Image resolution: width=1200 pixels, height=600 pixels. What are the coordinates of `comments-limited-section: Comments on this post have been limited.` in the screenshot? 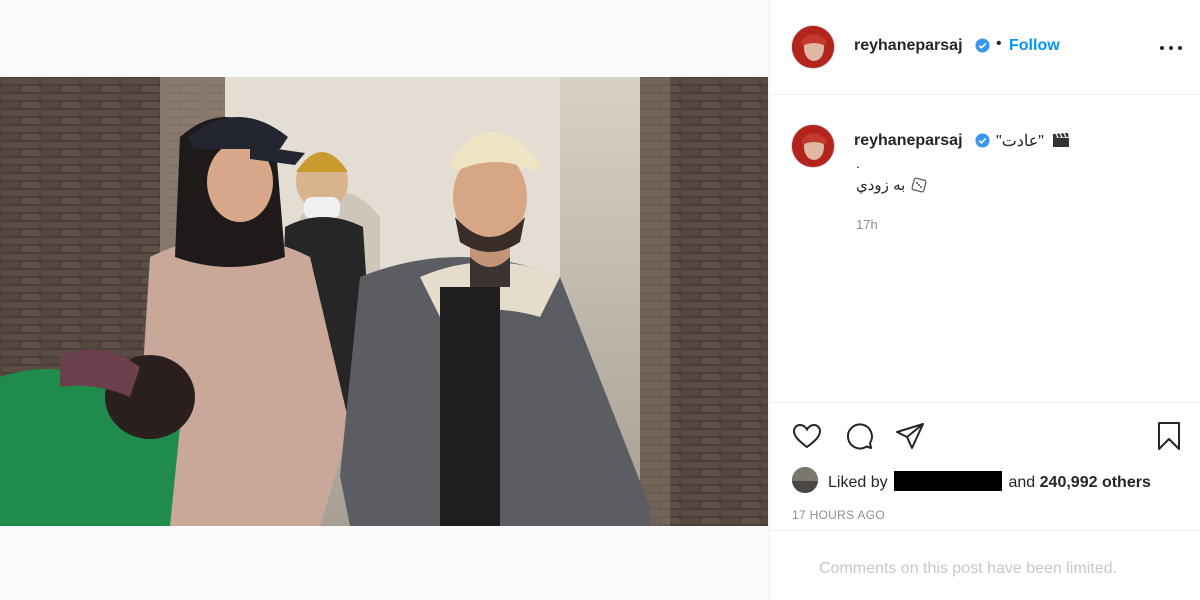 It's located at (985, 565).